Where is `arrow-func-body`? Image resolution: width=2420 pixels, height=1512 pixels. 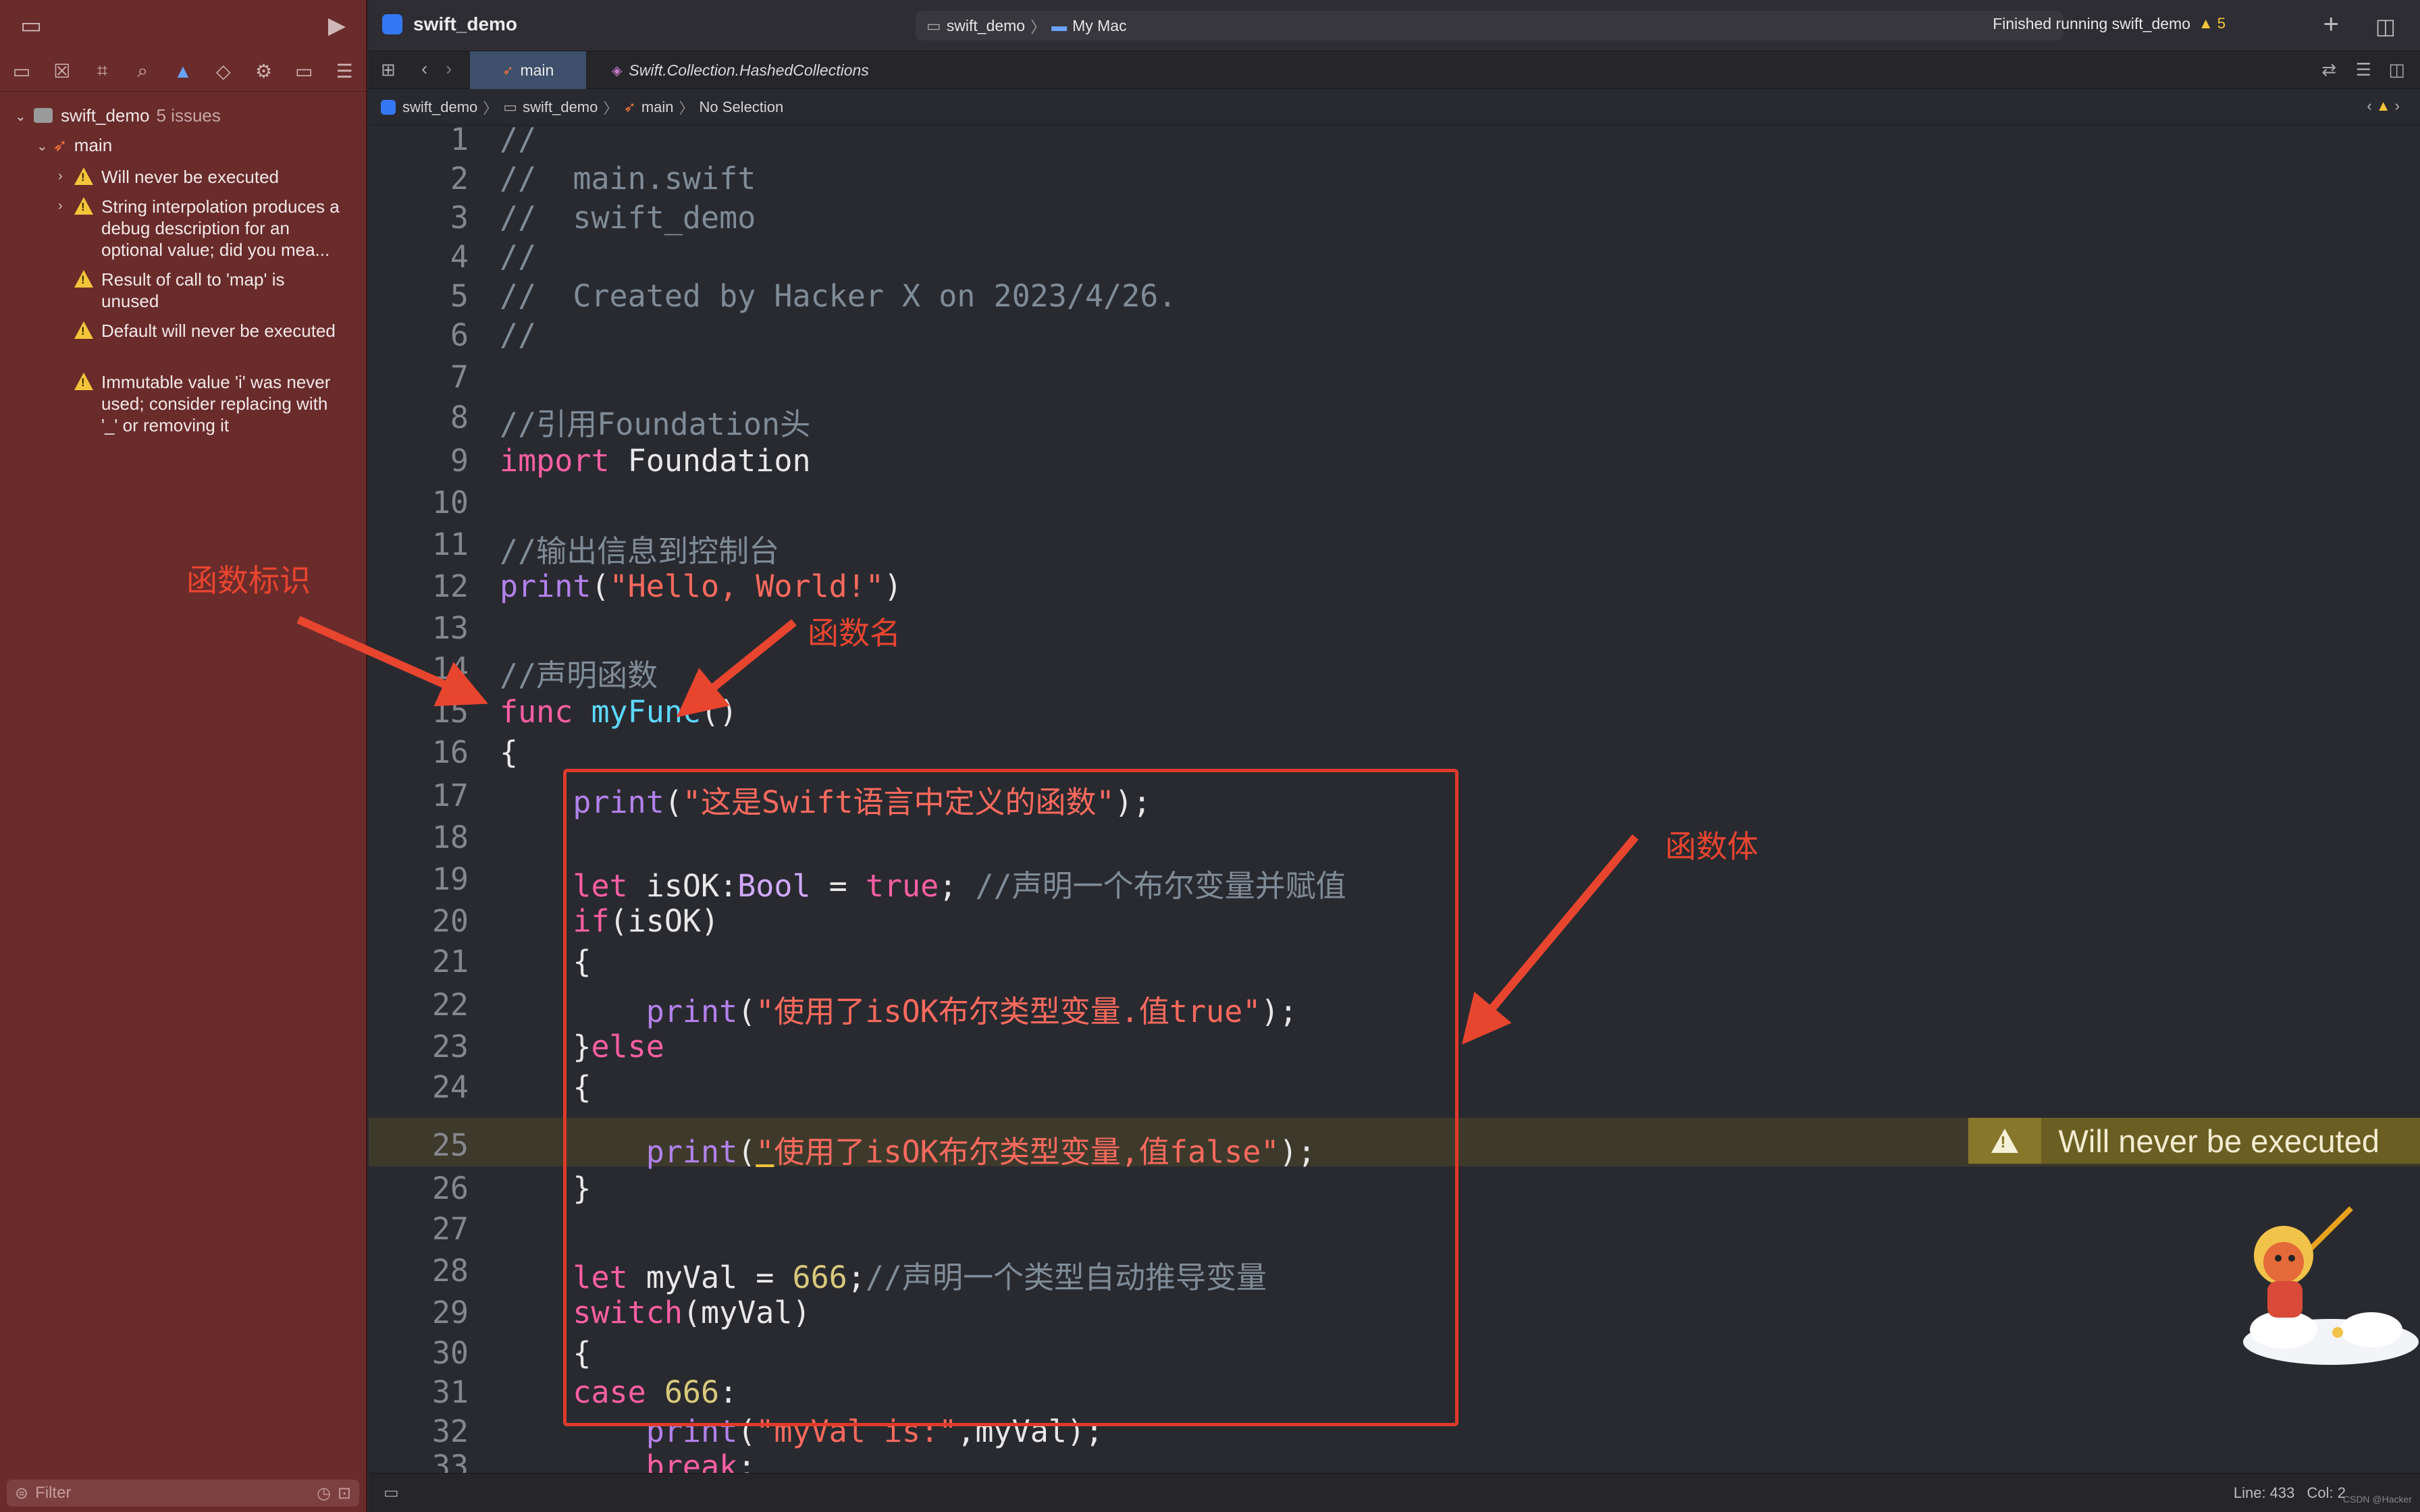 arrow-func-body is located at coordinates (1550, 939).